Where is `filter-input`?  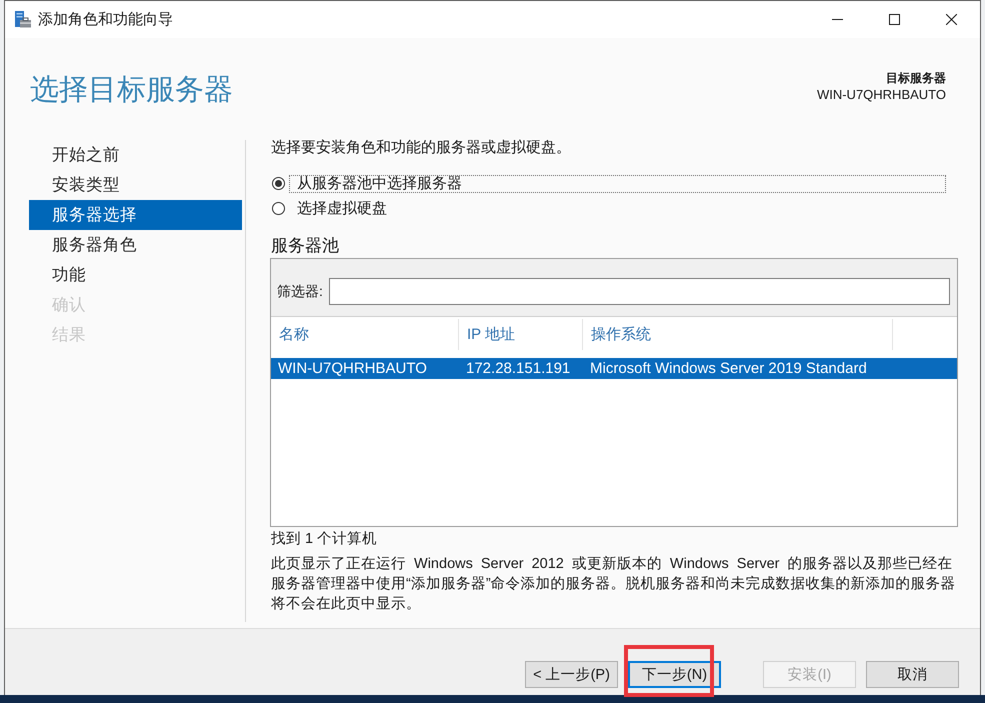 filter-input is located at coordinates (639, 291).